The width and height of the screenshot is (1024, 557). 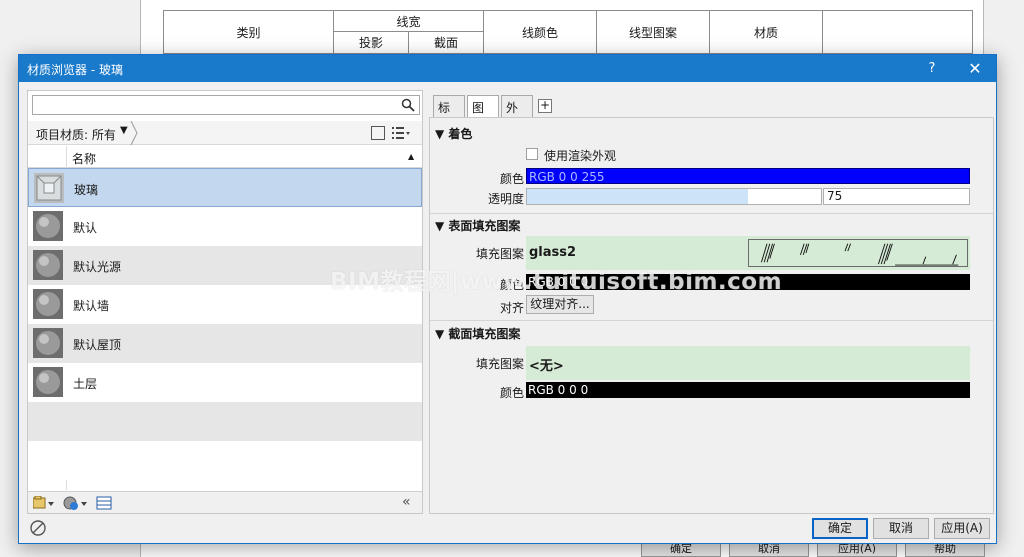 What do you see at coordinates (532, 154) in the screenshot?
I see `use-render-appearance-checkbox` at bounding box center [532, 154].